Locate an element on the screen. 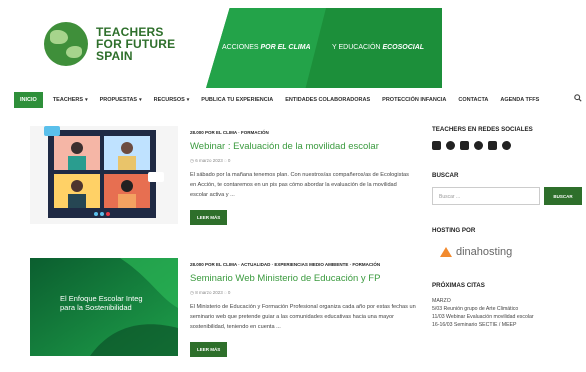  search-form: Buscar ... BUSCAR is located at coordinates (509, 196).